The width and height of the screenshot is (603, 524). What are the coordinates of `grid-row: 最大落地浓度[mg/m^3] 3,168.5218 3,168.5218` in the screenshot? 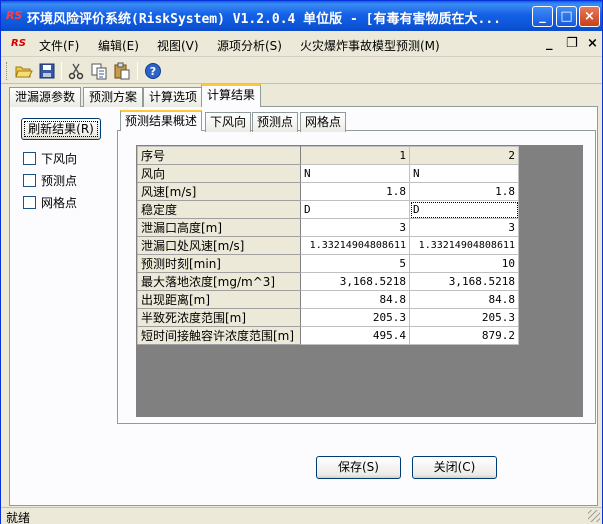 It's located at (328, 281).